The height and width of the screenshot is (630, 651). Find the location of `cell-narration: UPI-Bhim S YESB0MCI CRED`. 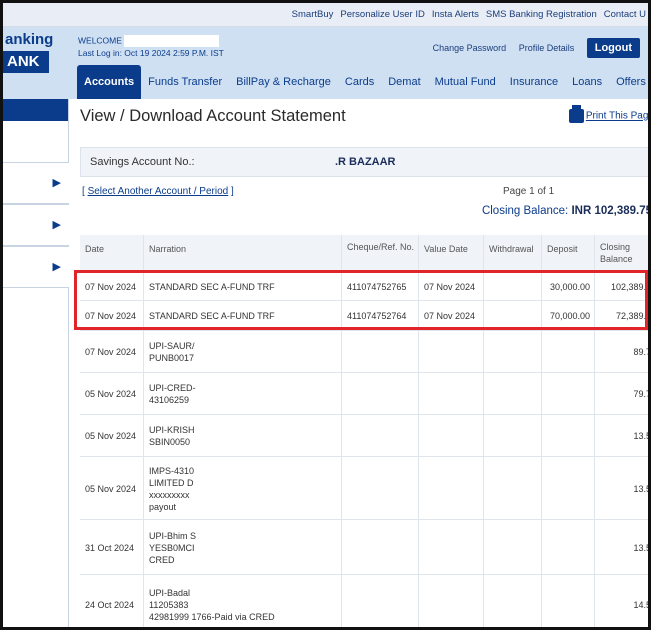

cell-narration: UPI-Bhim S YESB0MCI CRED is located at coordinates (243, 547).